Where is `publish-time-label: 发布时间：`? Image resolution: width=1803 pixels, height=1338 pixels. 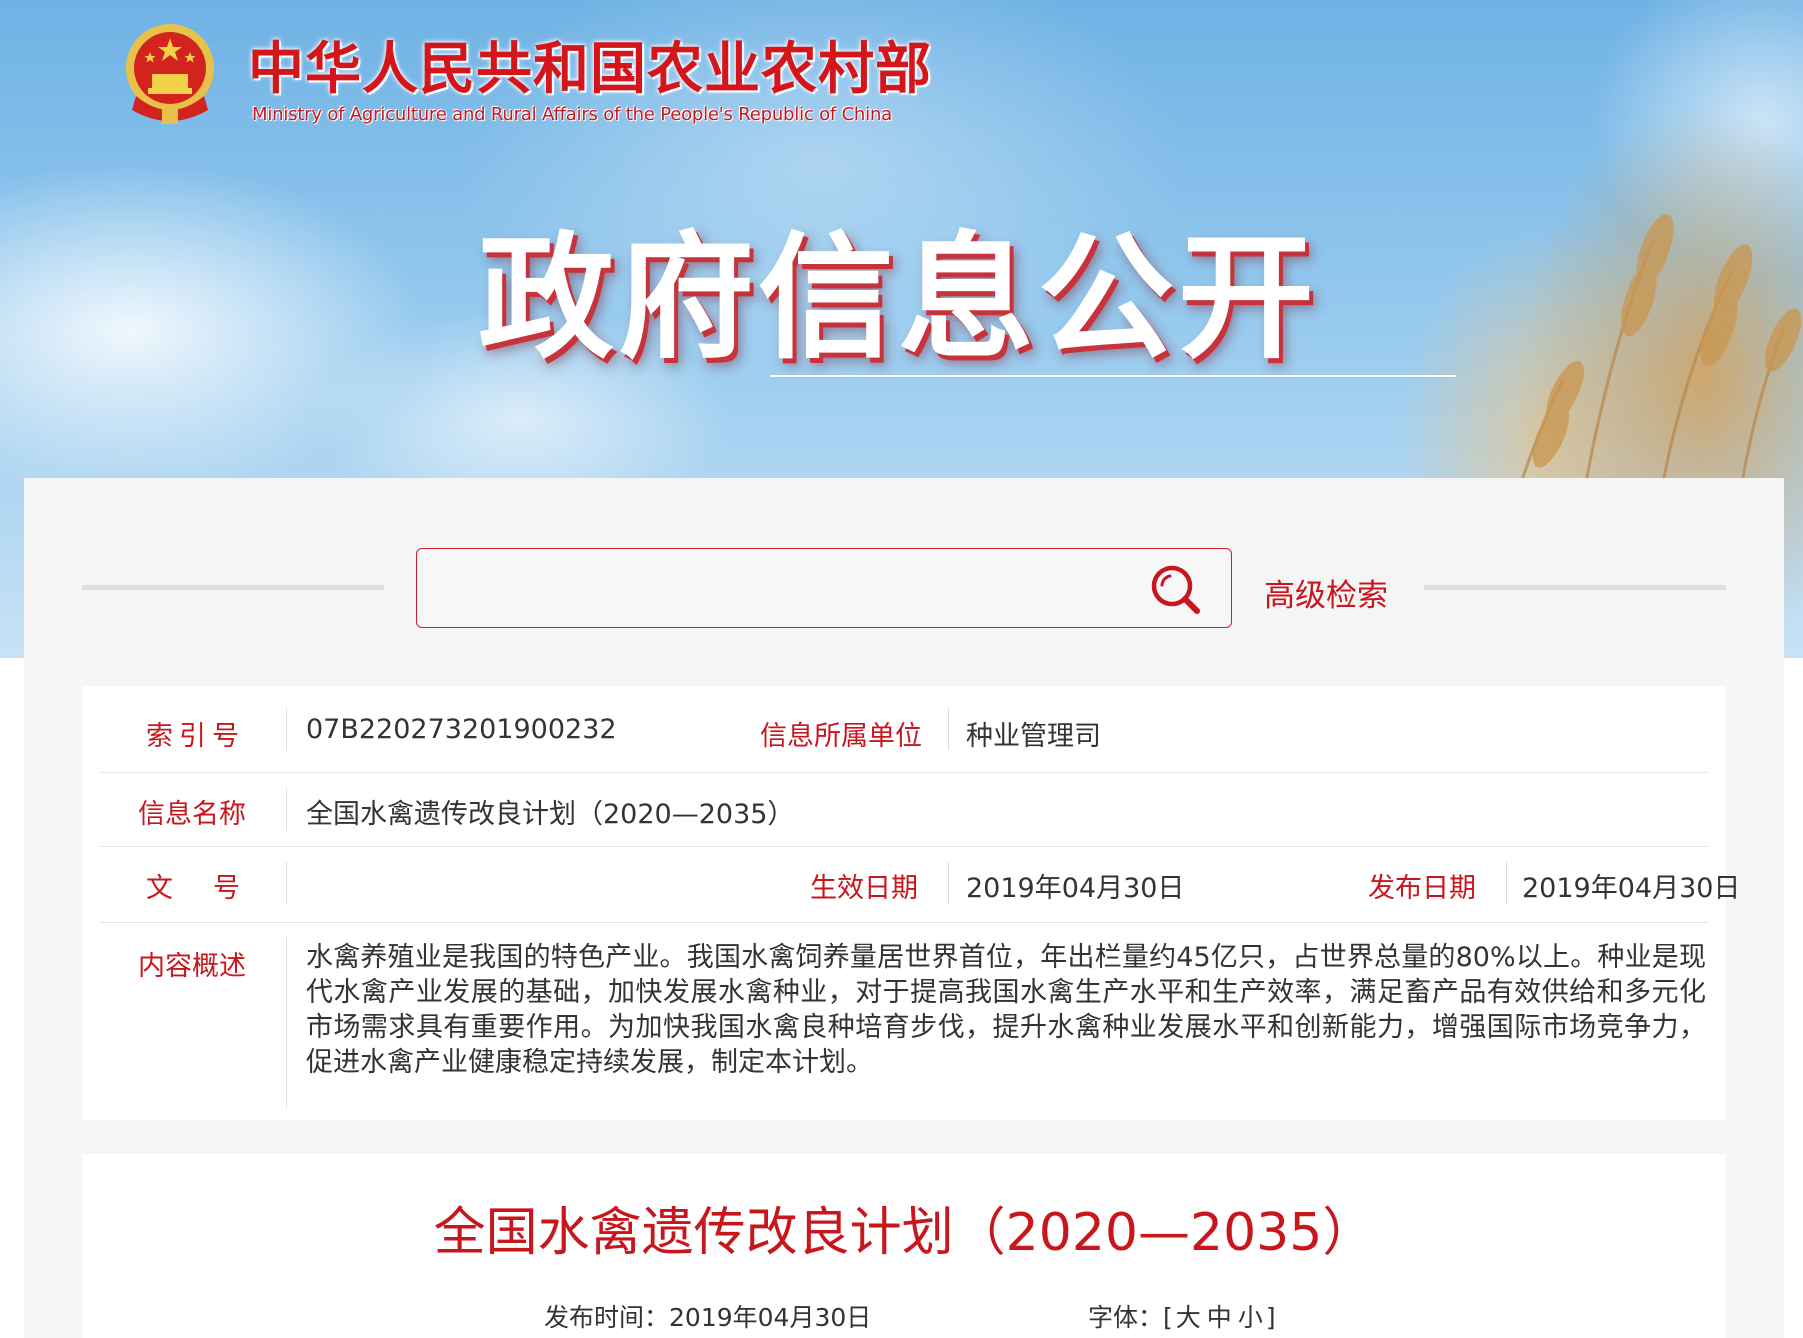 publish-time-label: 发布时间： is located at coordinates (607, 1317).